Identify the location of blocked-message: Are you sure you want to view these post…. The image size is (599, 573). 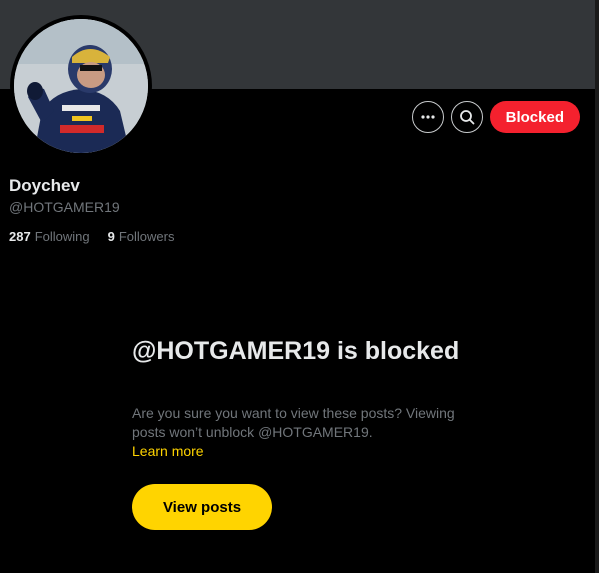
(297, 432).